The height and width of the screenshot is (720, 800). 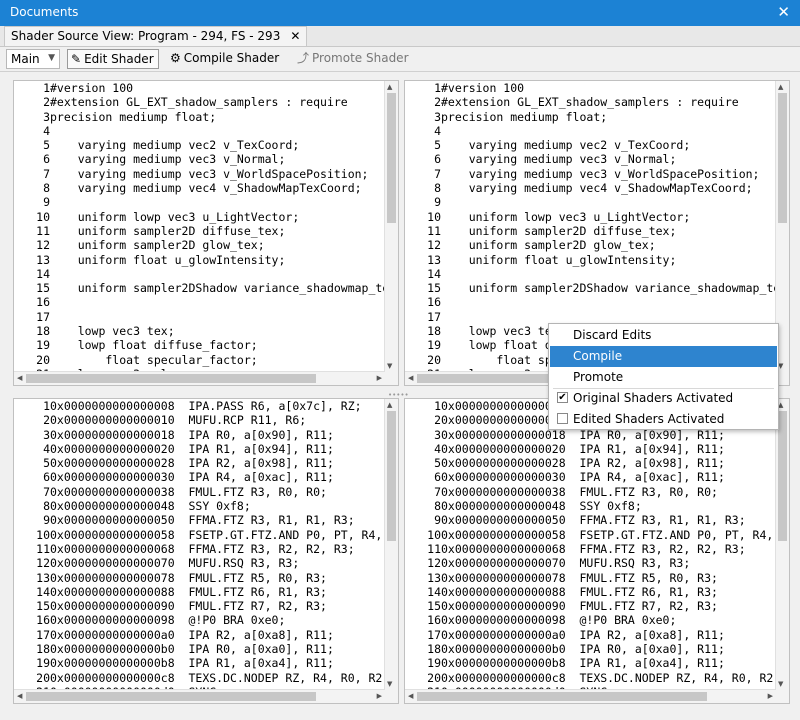 I want to click on code-line: 0x00000000000000b0 IPA R0, a[0xa0], R11;, so click(x=583, y=649).